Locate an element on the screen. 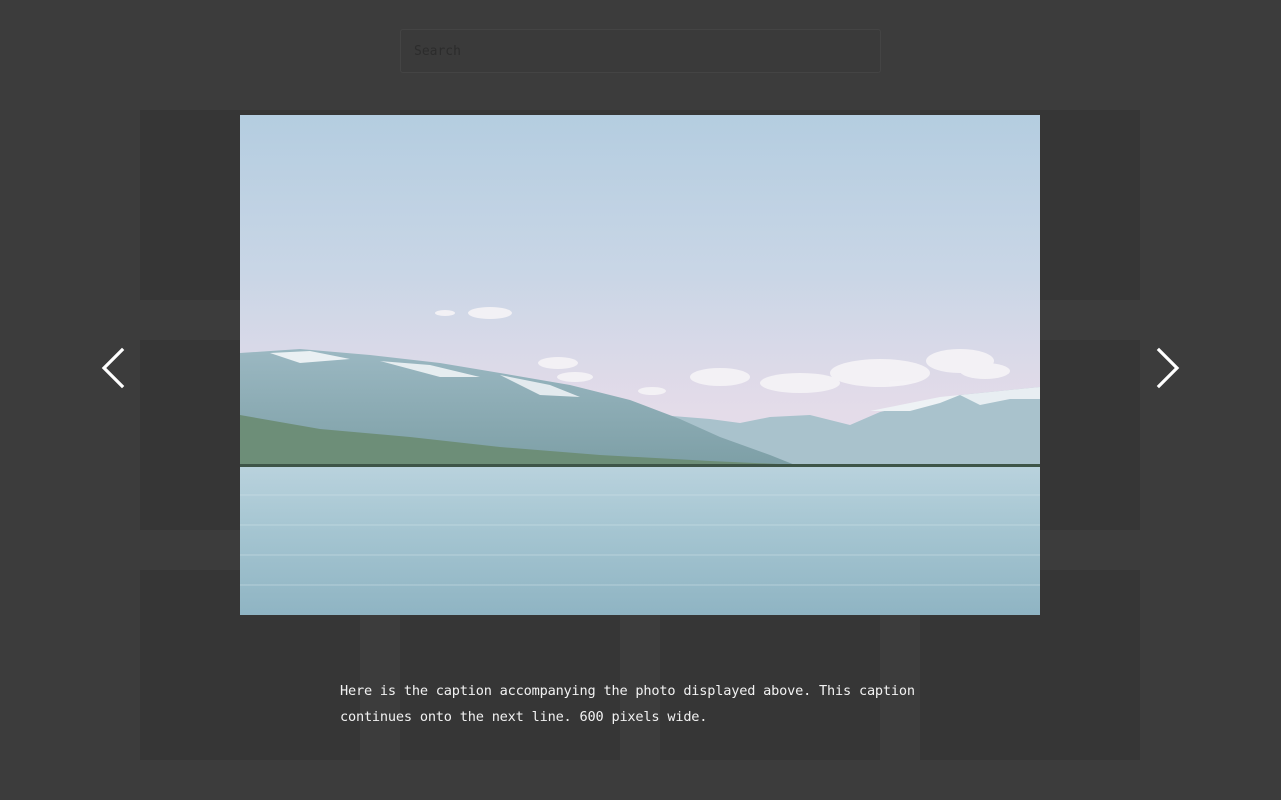 The width and height of the screenshot is (1281, 800). previous-photo-button is located at coordinates (113, 368).